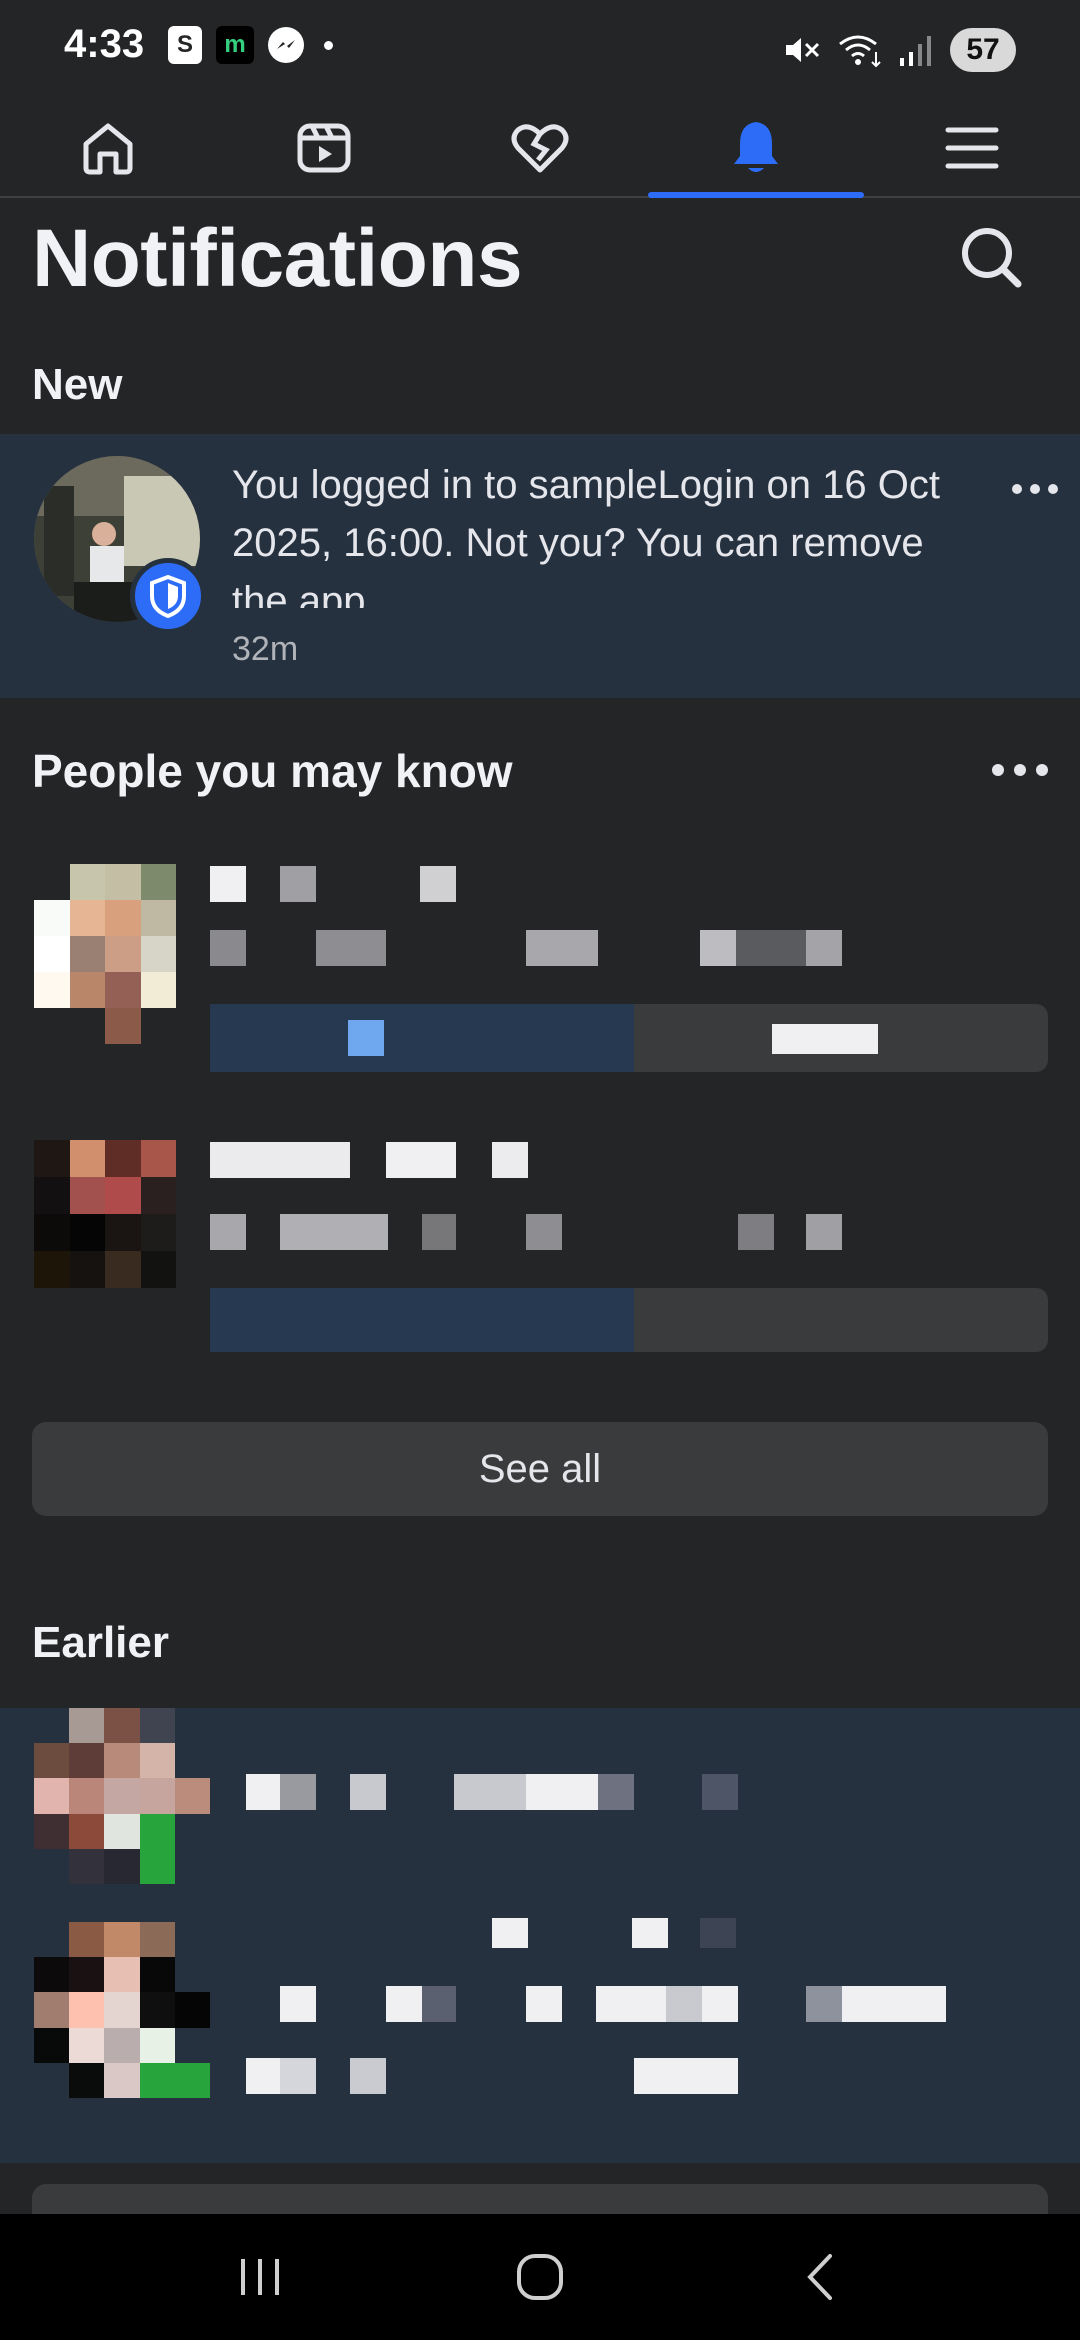 Image resolution: width=1080 pixels, height=2340 pixels. Describe the element at coordinates (328, 45) in the screenshot. I see `more-notifications-dot` at that location.